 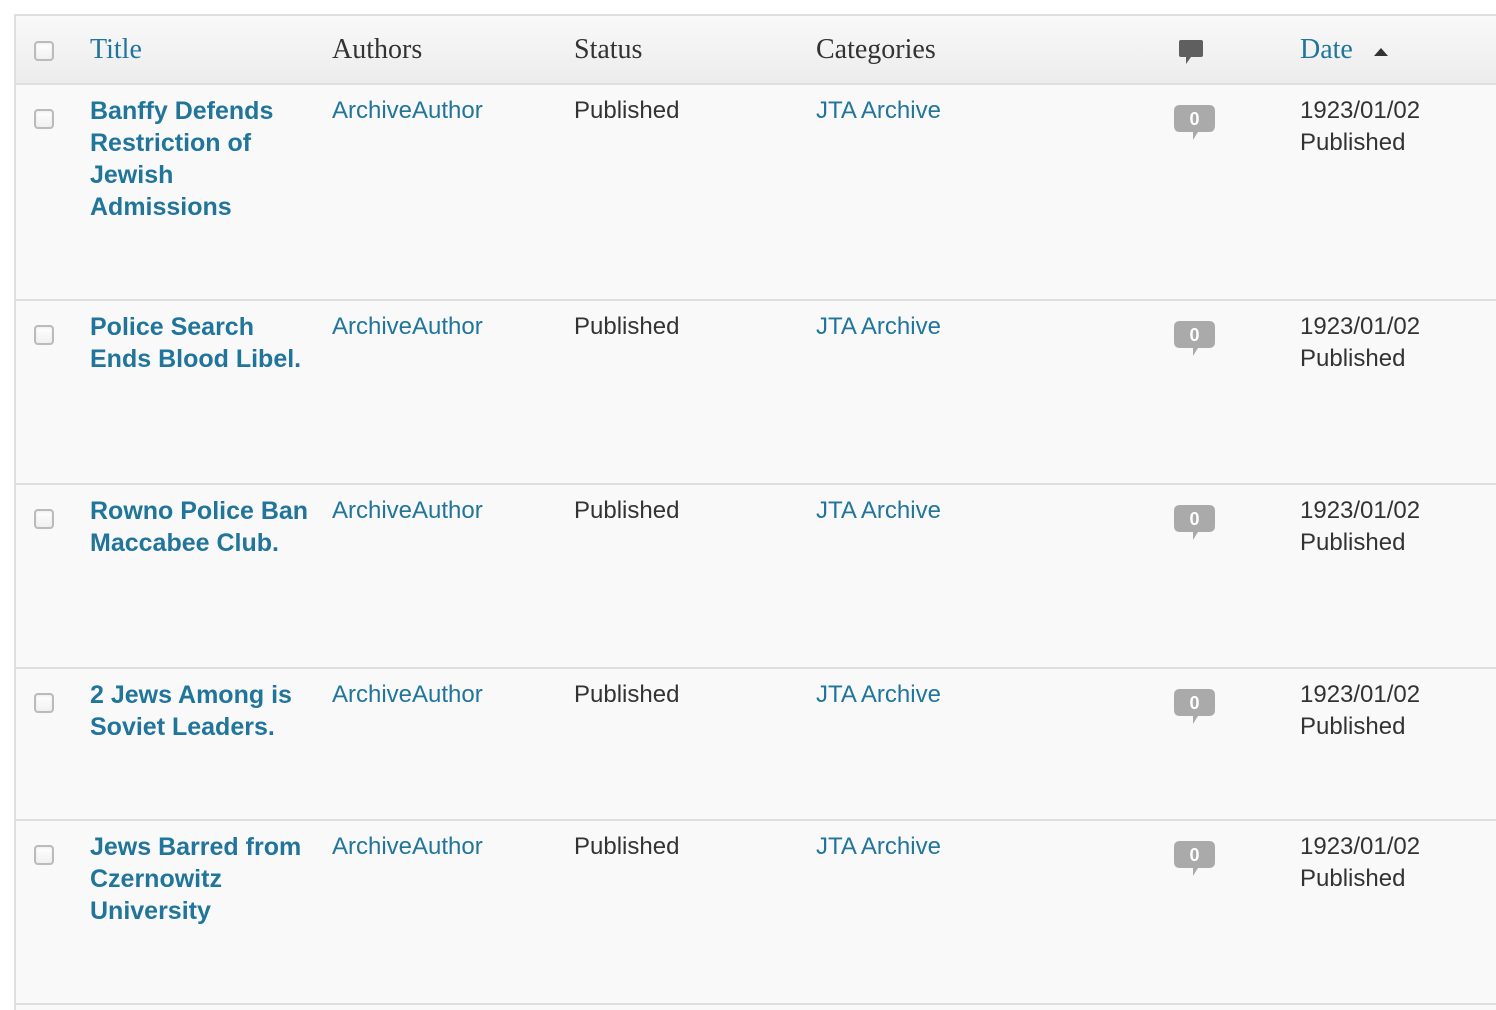 What do you see at coordinates (1191, 52) in the screenshot?
I see `comment-icon` at bounding box center [1191, 52].